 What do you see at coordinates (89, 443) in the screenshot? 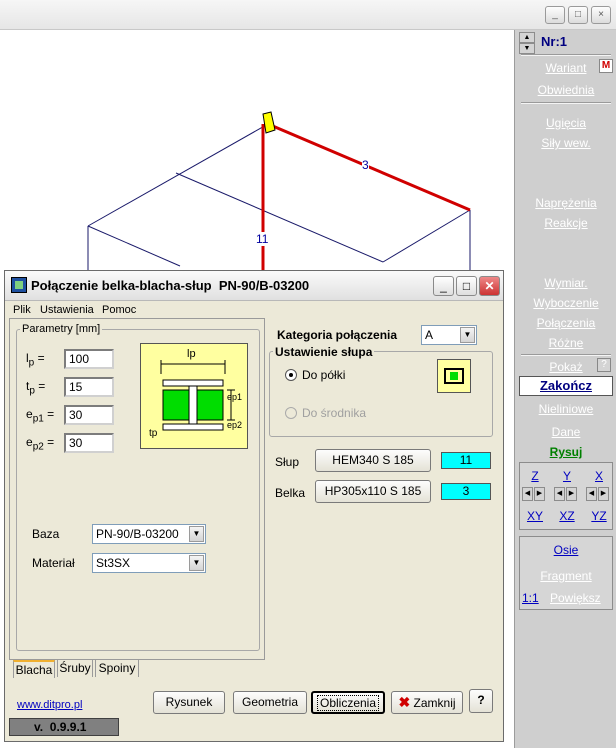
I see `param-ep2-input: 30` at bounding box center [89, 443].